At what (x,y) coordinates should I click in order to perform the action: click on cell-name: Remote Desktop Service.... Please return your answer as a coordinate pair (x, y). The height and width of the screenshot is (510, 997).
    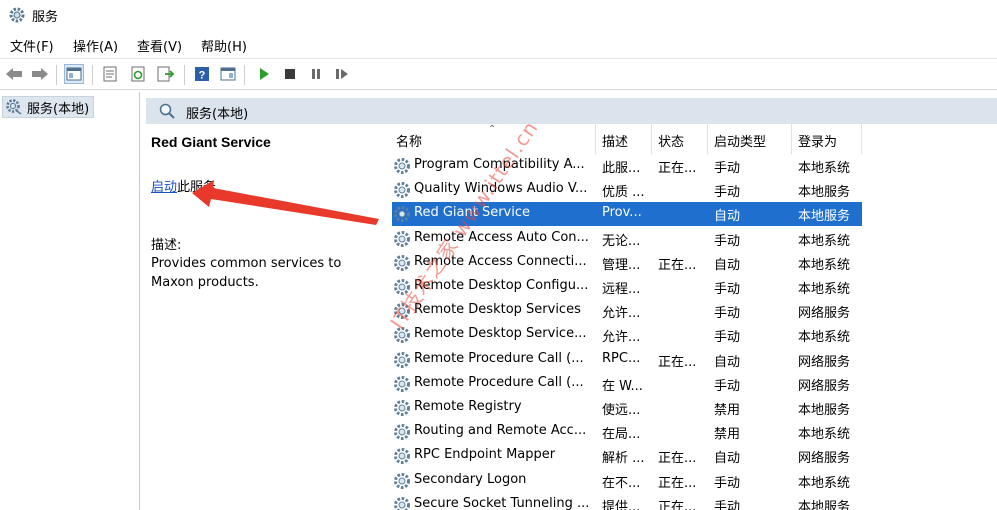
    Looking at the image, I should click on (500, 334).